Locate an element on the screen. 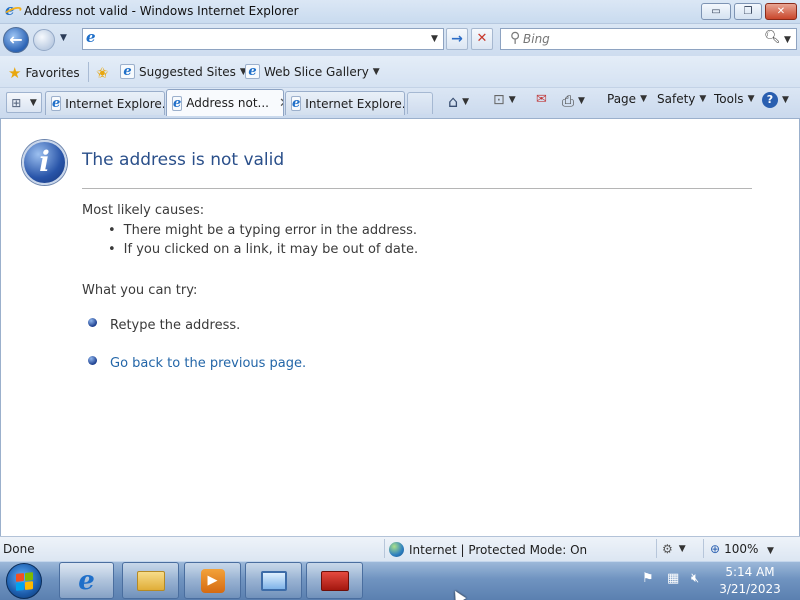  minimize-button: ▭ is located at coordinates (716, 11).